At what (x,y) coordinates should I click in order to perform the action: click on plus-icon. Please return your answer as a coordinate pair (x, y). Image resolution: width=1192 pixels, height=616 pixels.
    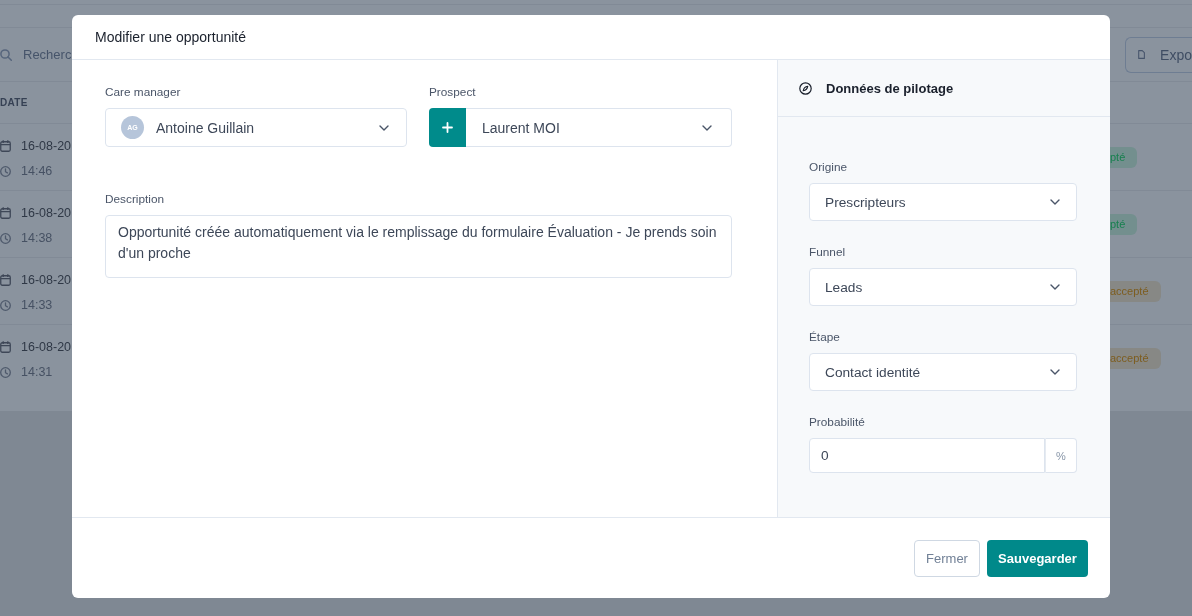
    Looking at the image, I should click on (447, 127).